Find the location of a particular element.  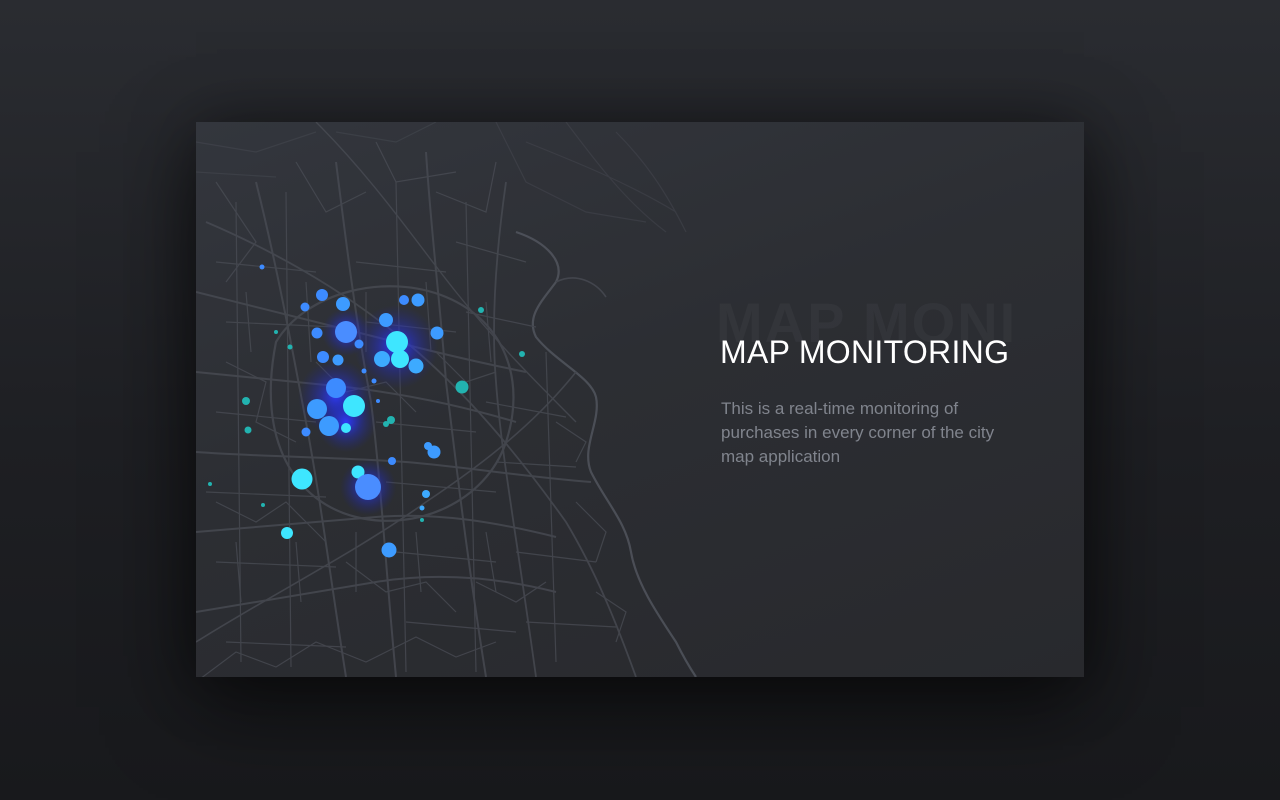

description-line: purchases in every corner of the city is located at coordinates (858, 432).